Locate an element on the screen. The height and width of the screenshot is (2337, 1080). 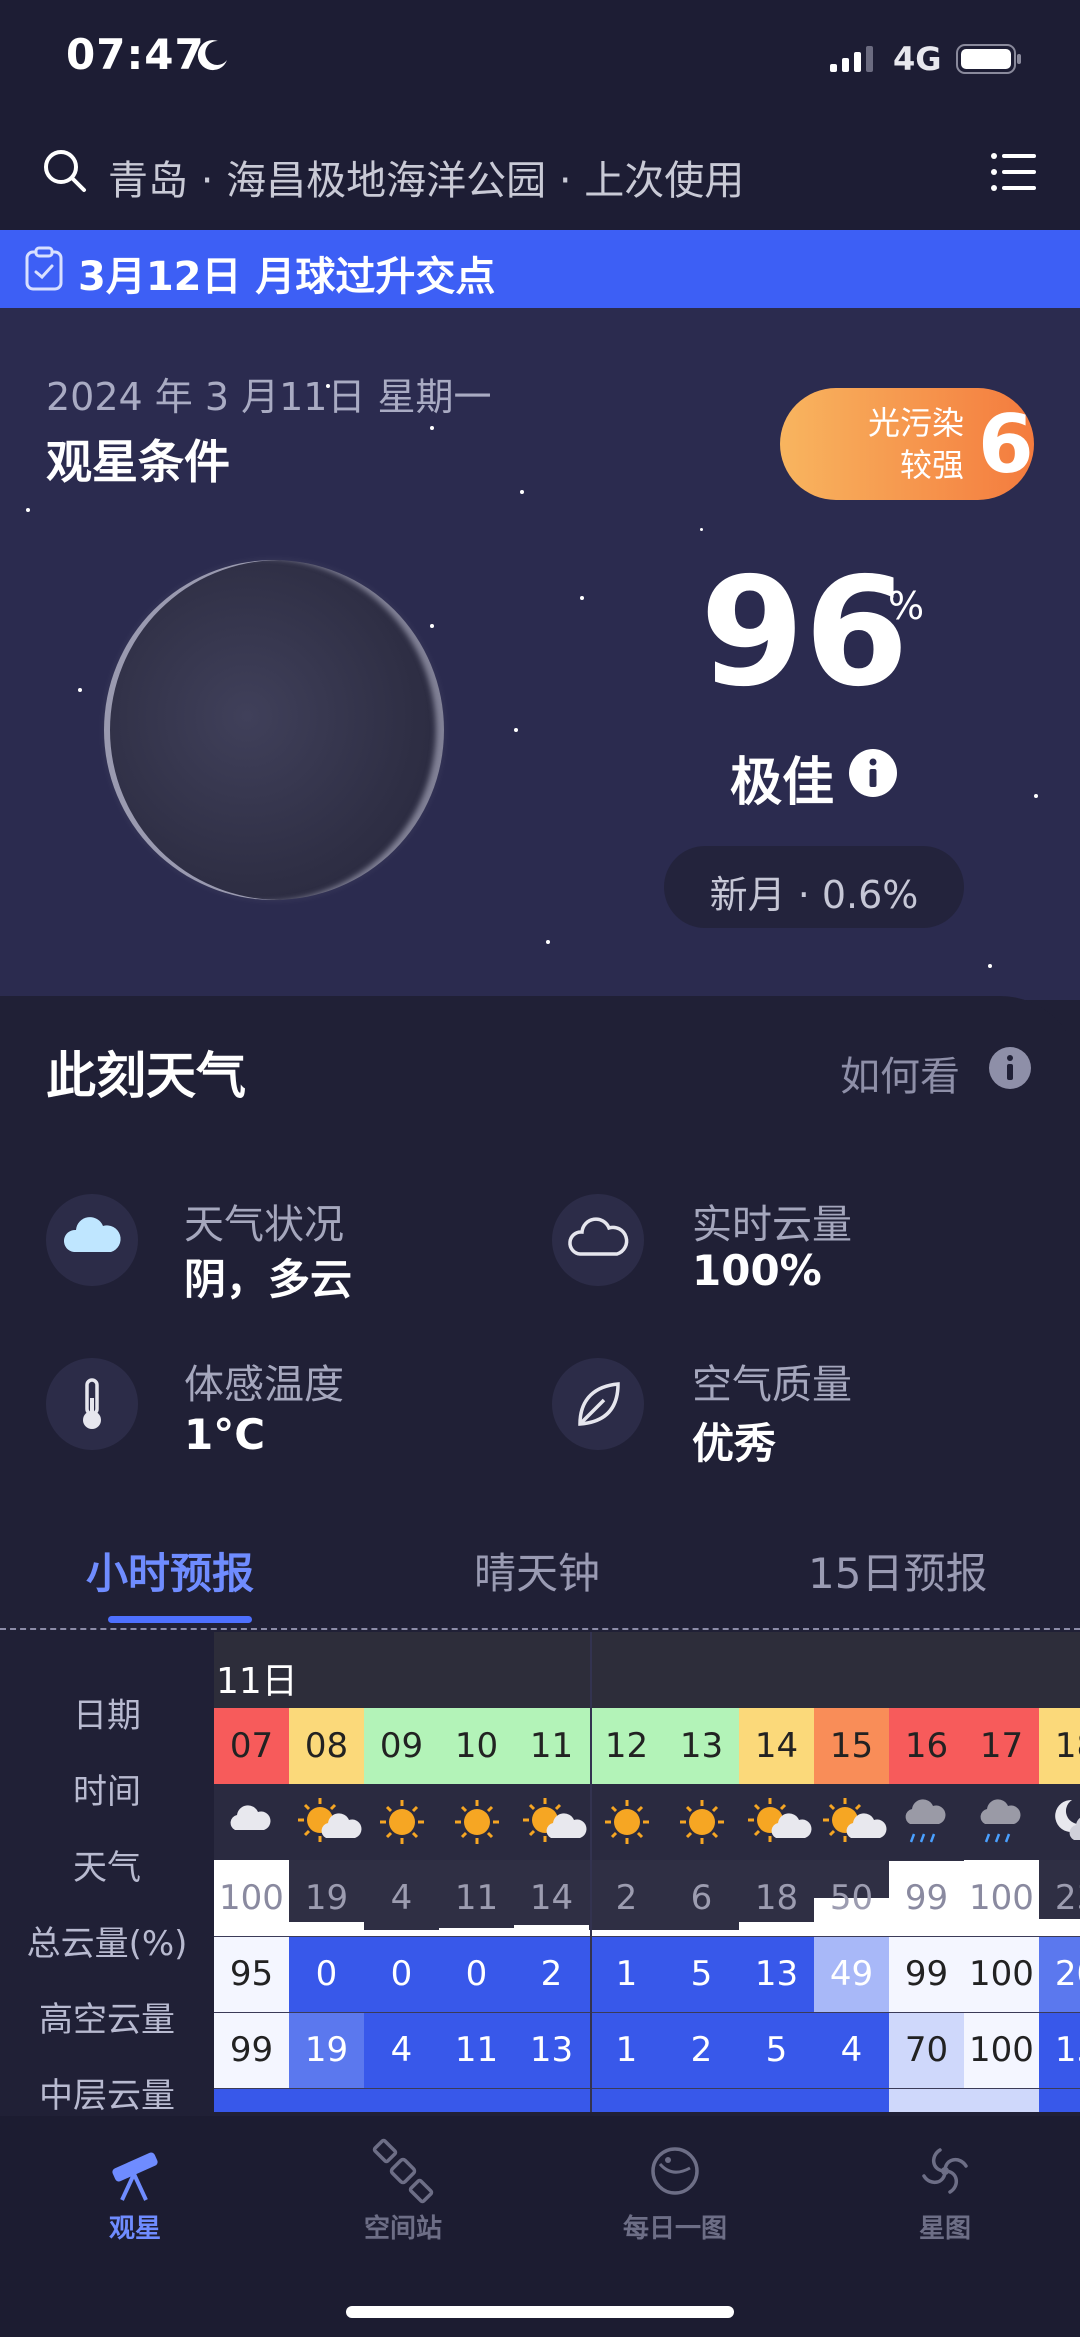
hour-cell: 09 is located at coordinates (401, 1746).